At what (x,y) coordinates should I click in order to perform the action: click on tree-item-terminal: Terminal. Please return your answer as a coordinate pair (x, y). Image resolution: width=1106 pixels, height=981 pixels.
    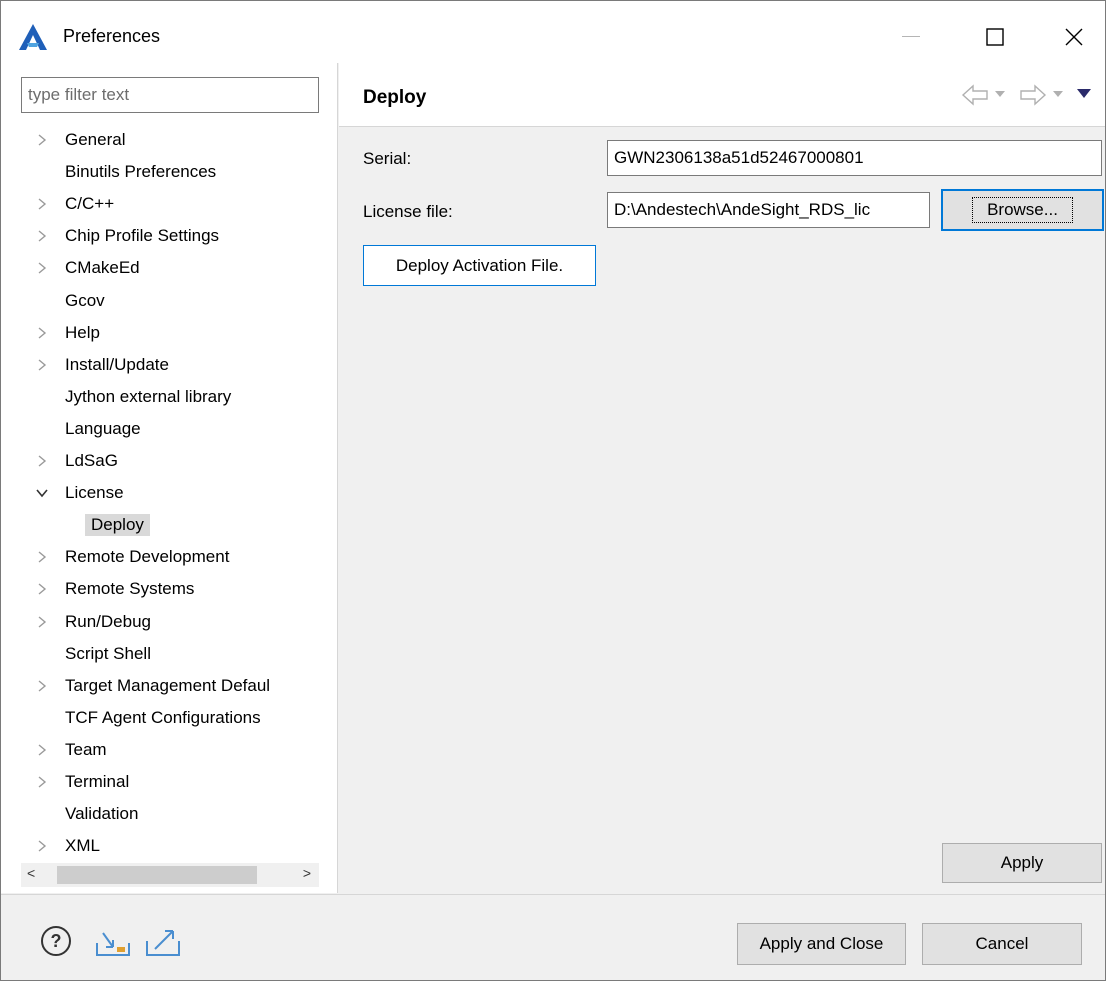
    Looking at the image, I should click on (169, 783).